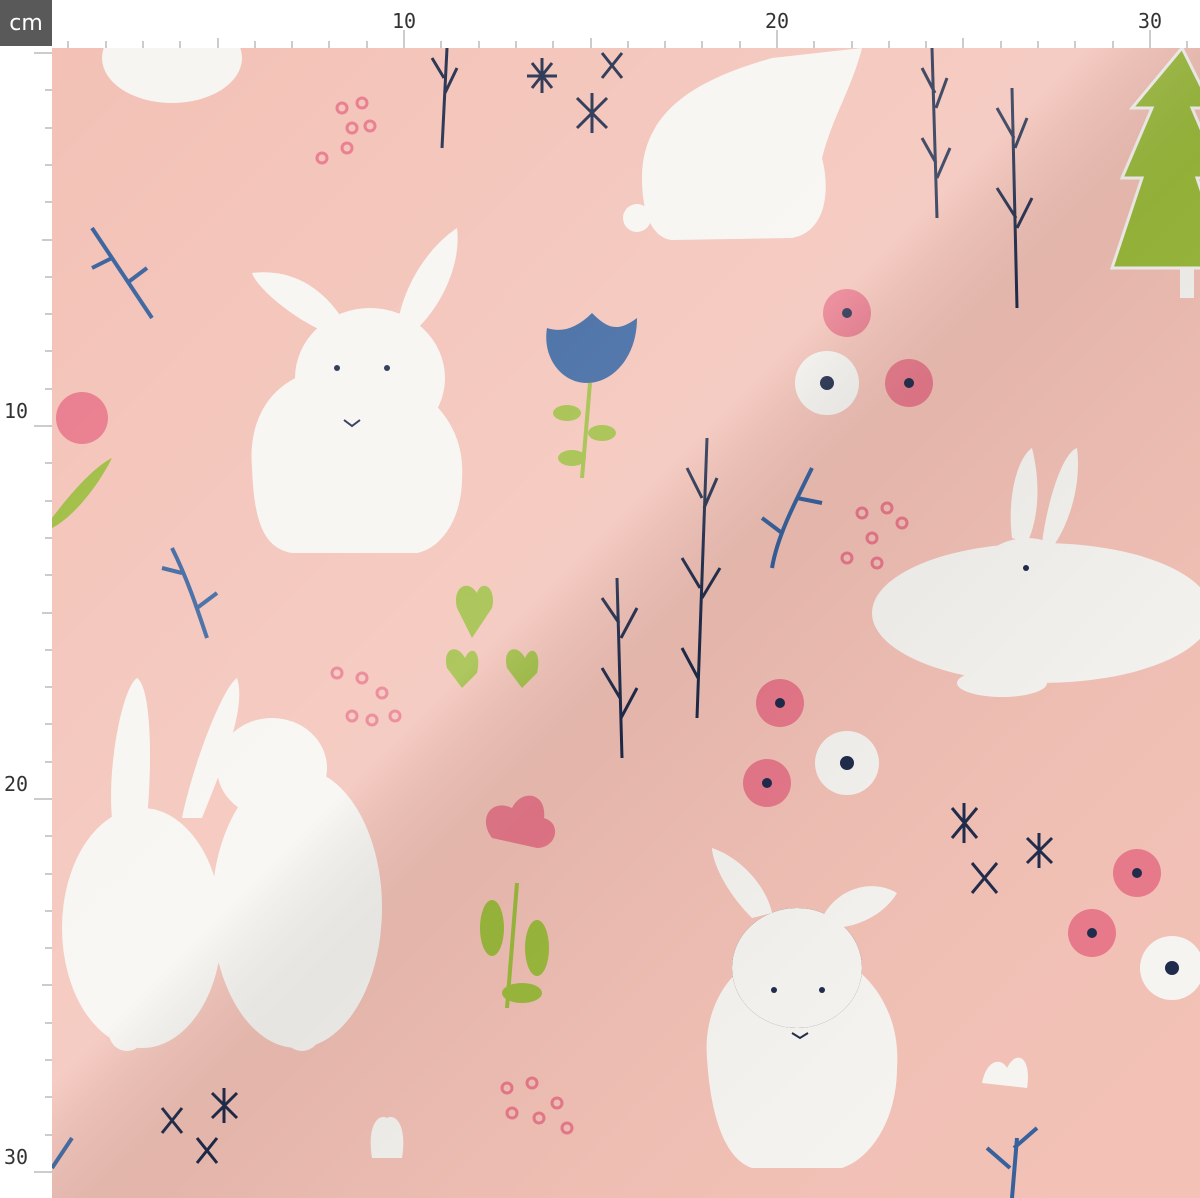 Image resolution: width=1200 pixels, height=1198 pixels. I want to click on top-ruler-svg: 10 20 30, so click(627, 28).